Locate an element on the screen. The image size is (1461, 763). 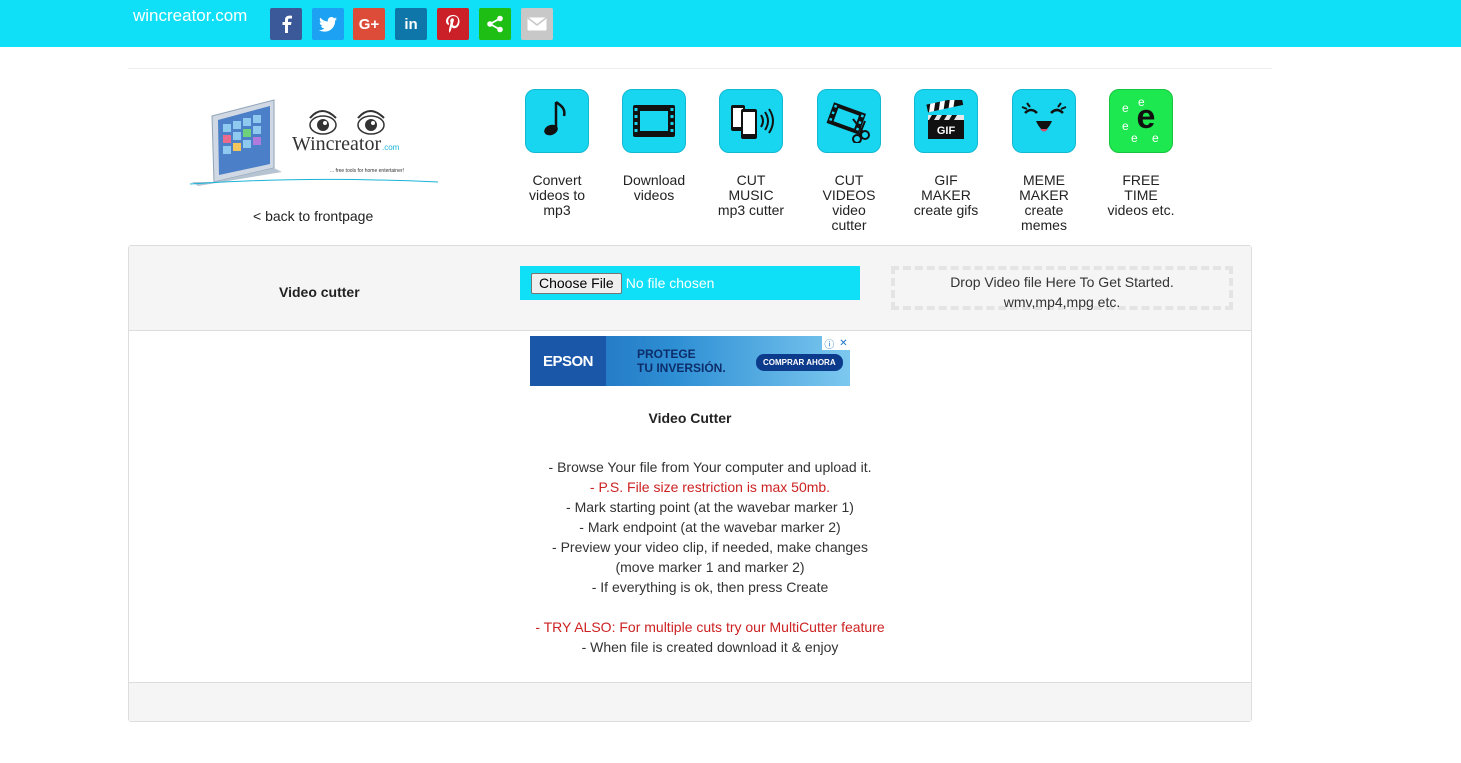
share-icon is located at coordinates (495, 24).